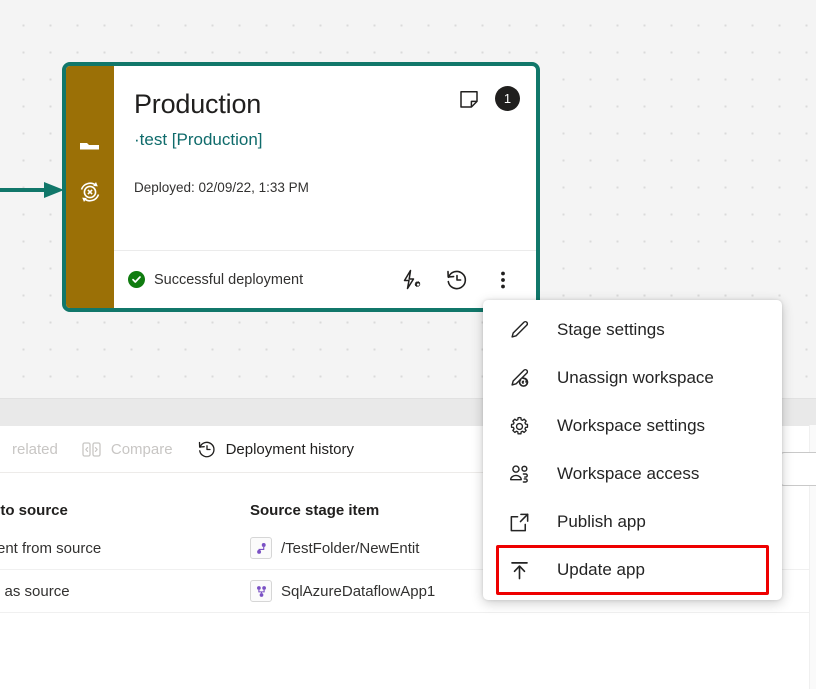 This screenshot has height=689, width=816. What do you see at coordinates (207, 449) in the screenshot?
I see `history-icon` at bounding box center [207, 449].